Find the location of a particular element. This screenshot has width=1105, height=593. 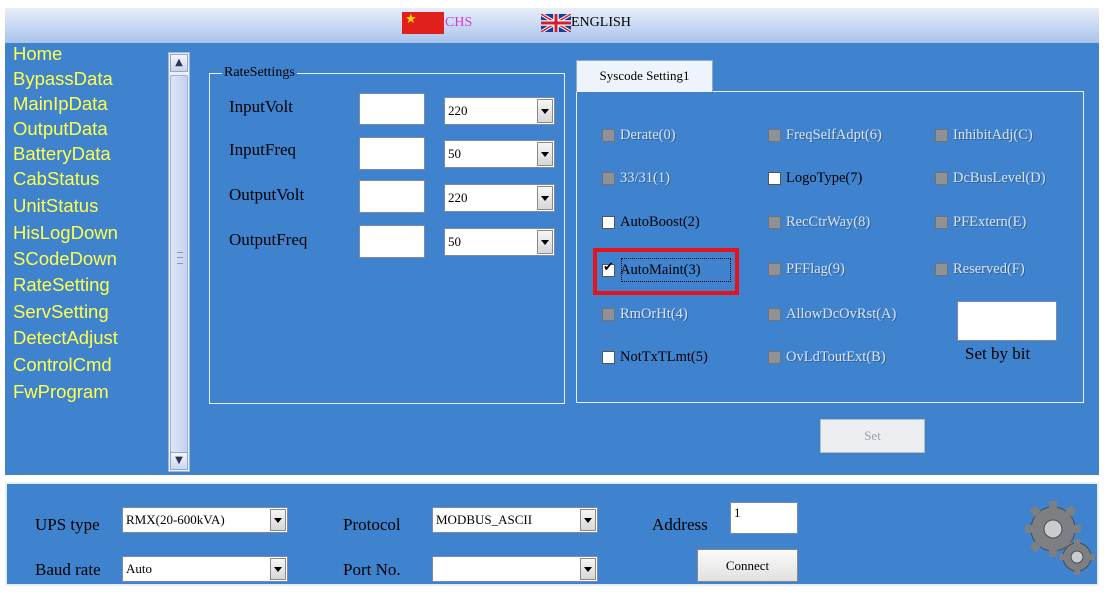

port-no-select is located at coordinates (515, 569).